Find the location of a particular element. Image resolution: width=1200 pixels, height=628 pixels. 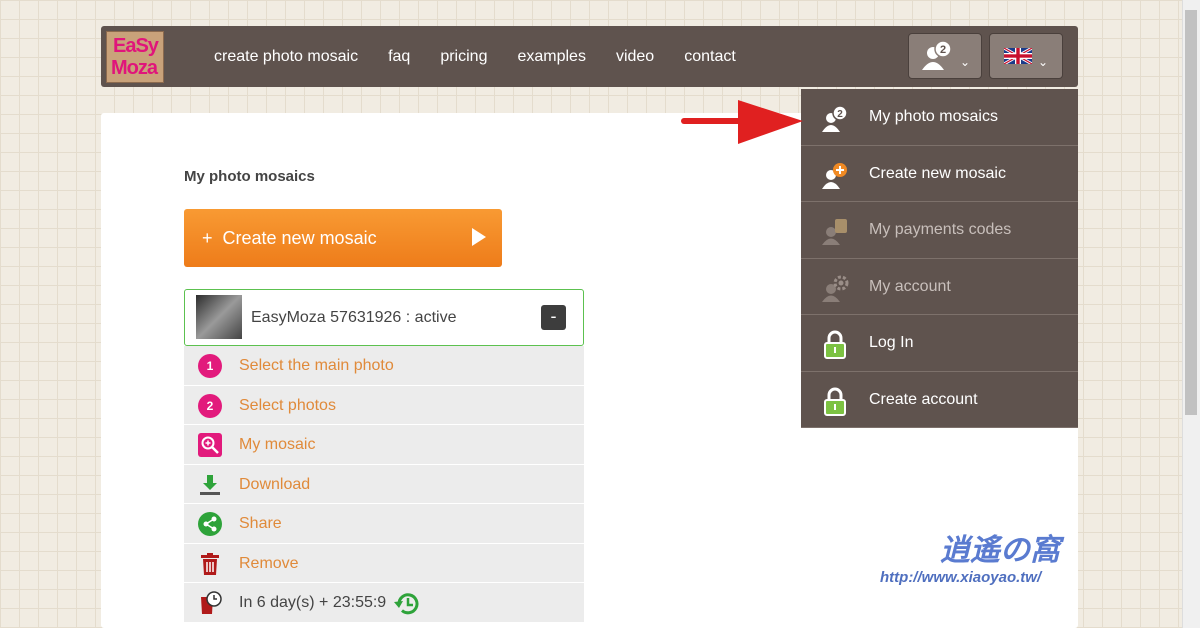

watermark-url: http://www.xiaoyao.tw/ is located at coordinates (961, 577).